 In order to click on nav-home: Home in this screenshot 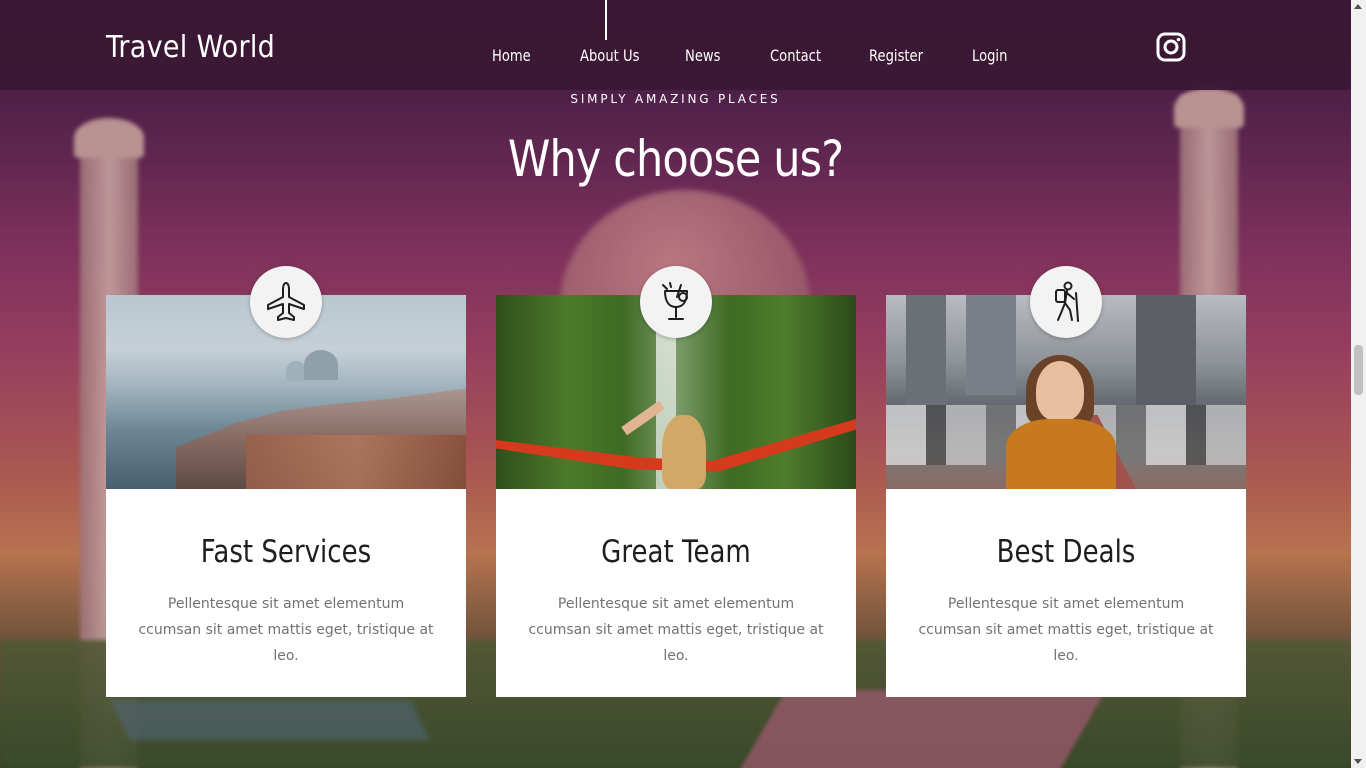, I will do `click(511, 55)`.